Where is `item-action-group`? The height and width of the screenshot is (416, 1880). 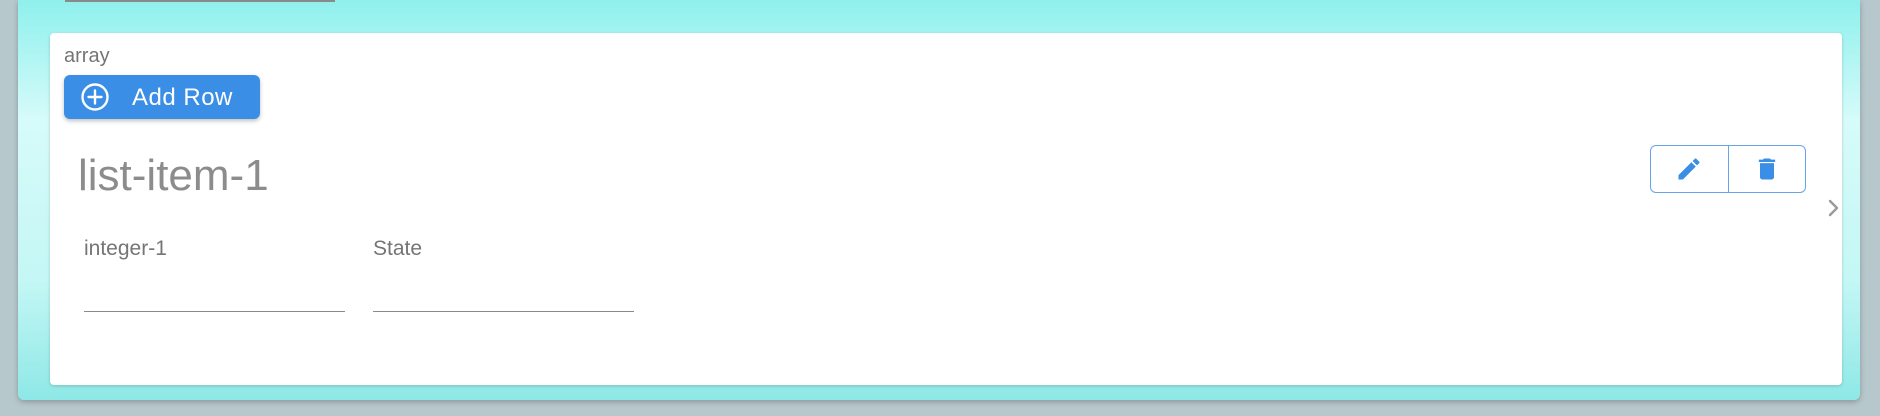 item-action-group is located at coordinates (1728, 169).